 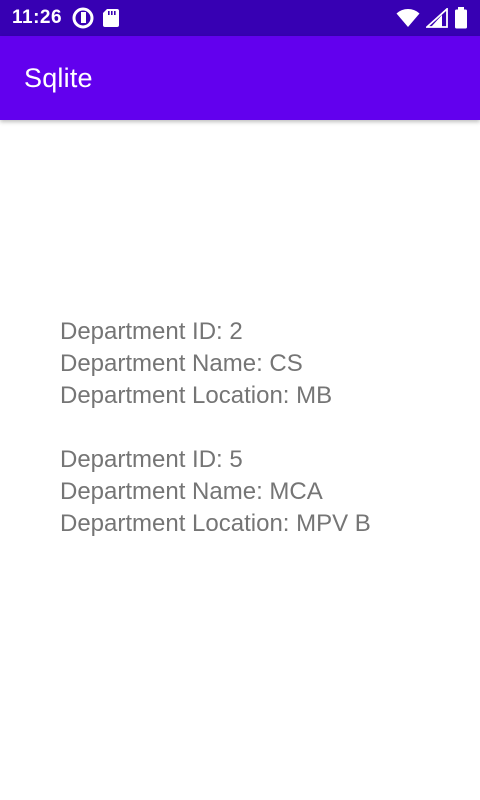 I want to click on department-location-text: Department Location: MPV B, so click(x=215, y=523).